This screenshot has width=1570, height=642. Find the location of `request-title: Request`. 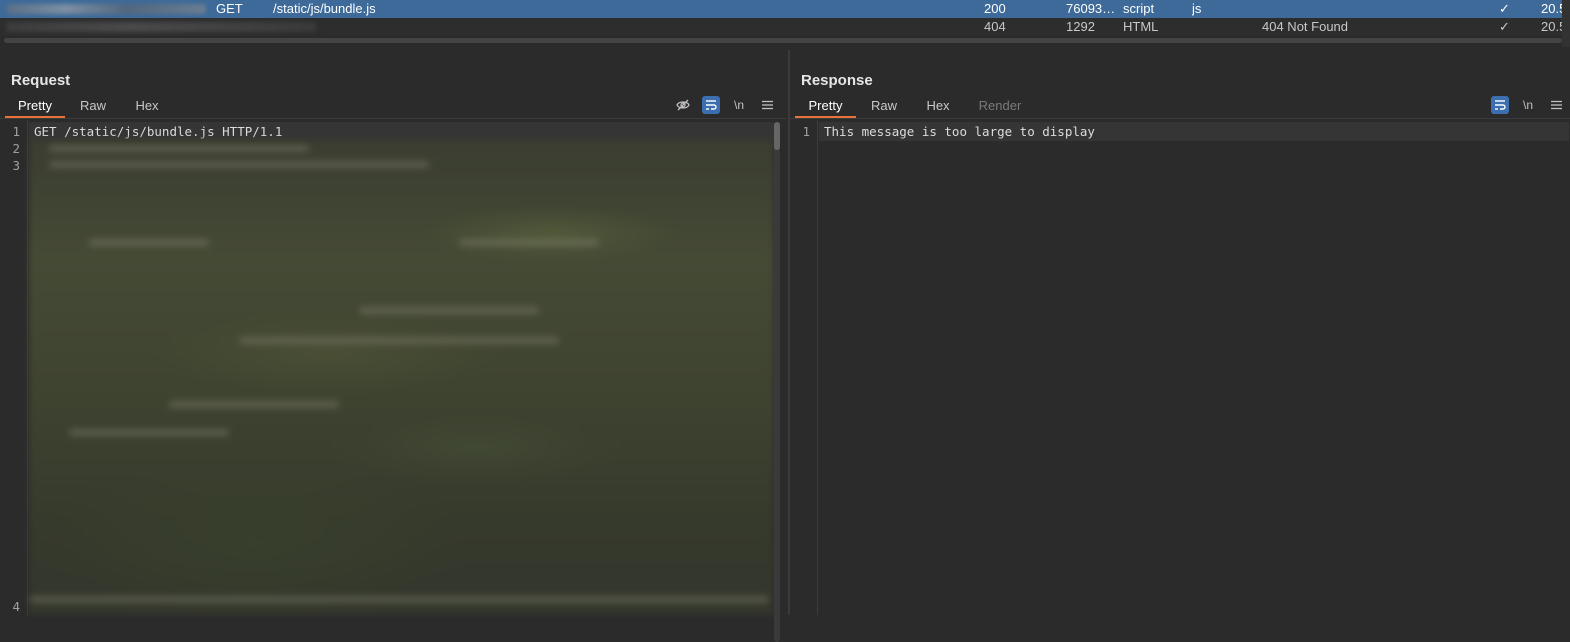

request-title: Request is located at coordinates (41, 80).